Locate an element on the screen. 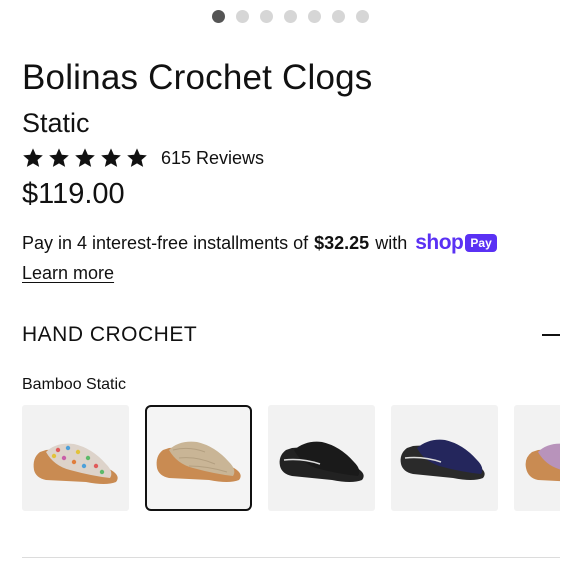 Image resolution: width=580 pixels, height=580 pixels. swatch-bamboo-static is located at coordinates (198, 458).